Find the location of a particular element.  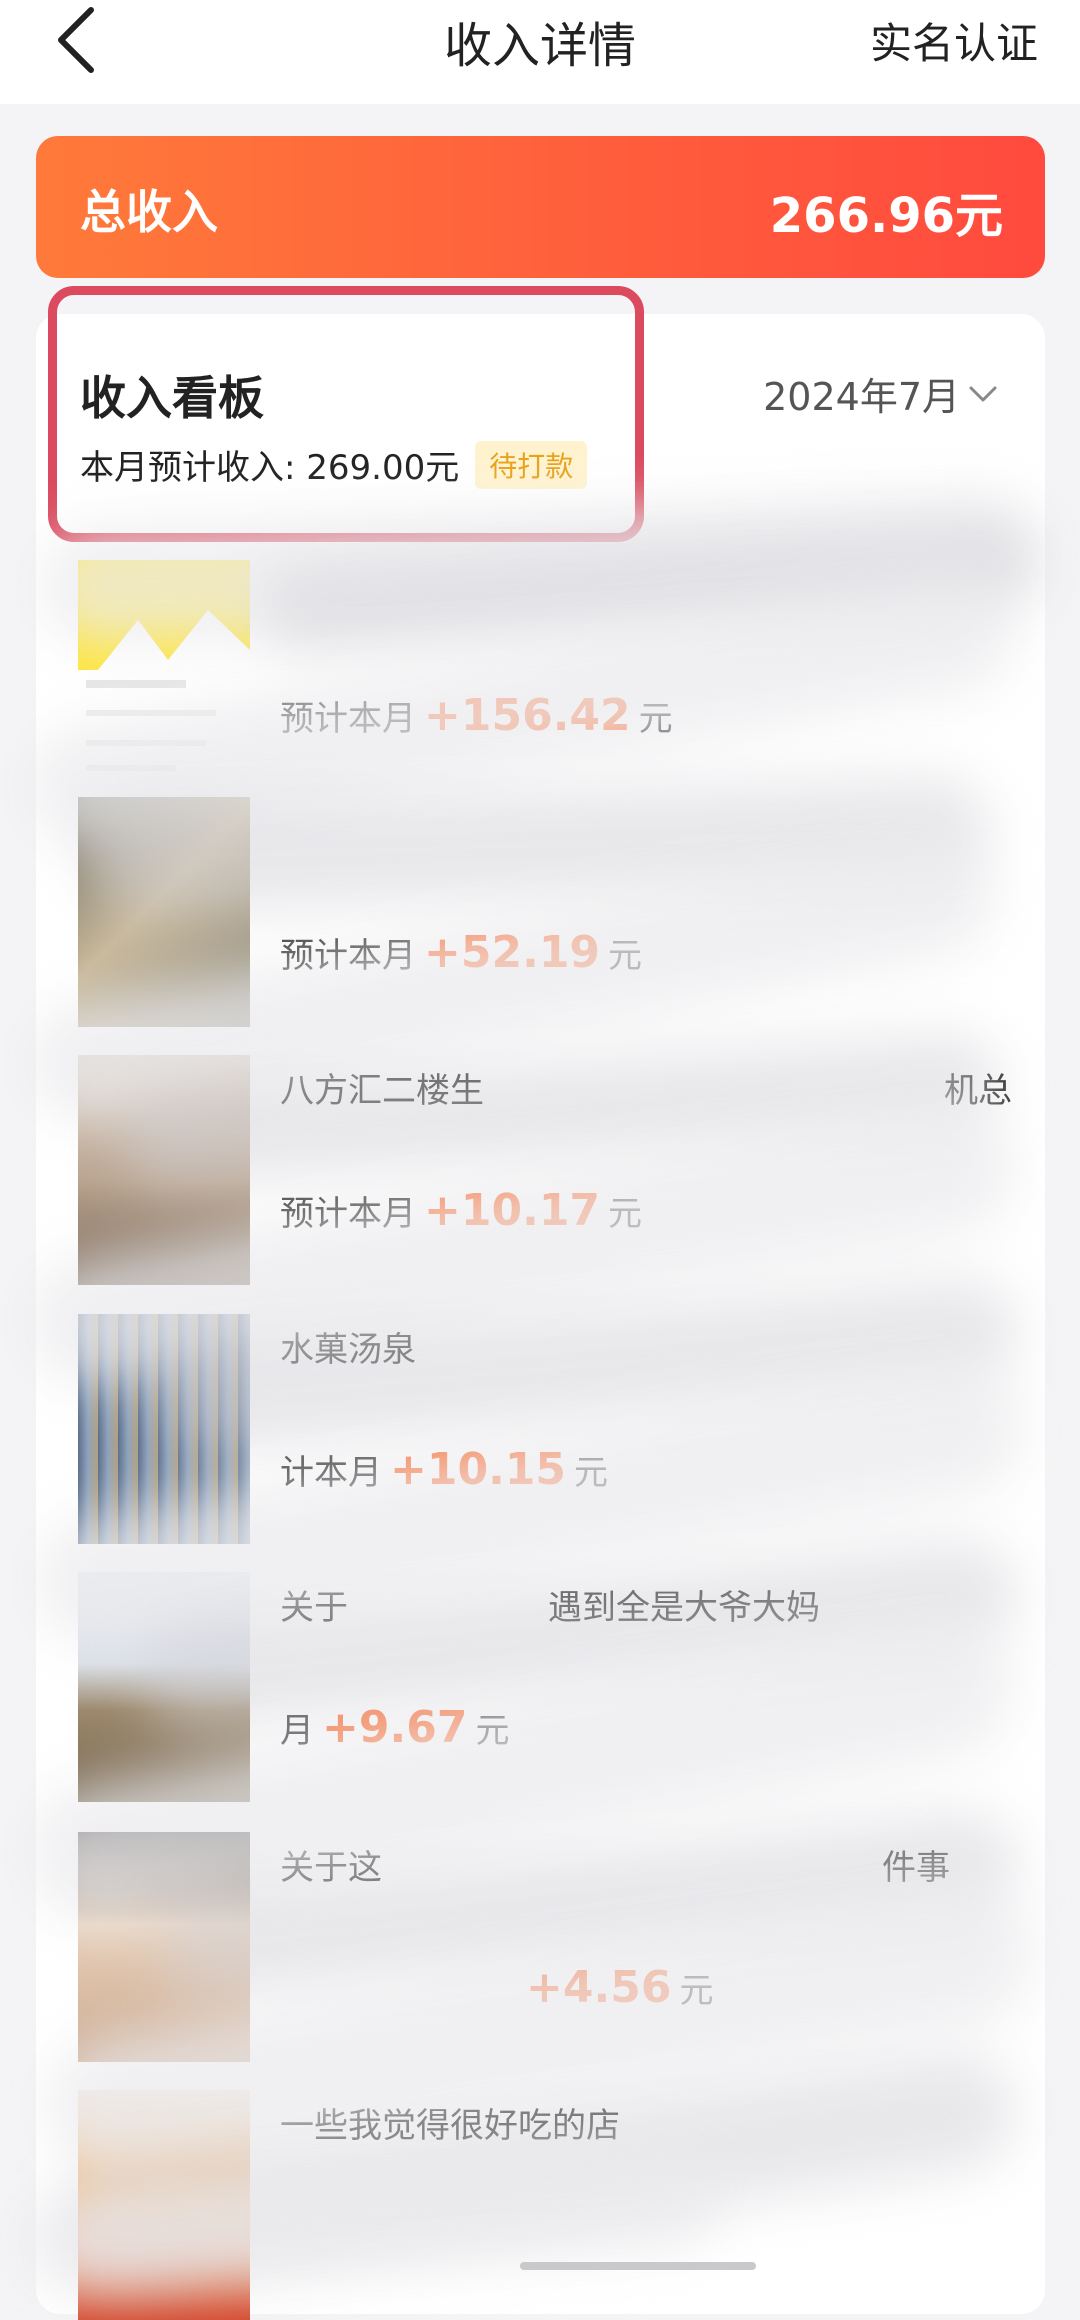

item-income-prefix: 月 is located at coordinates (297, 1731).